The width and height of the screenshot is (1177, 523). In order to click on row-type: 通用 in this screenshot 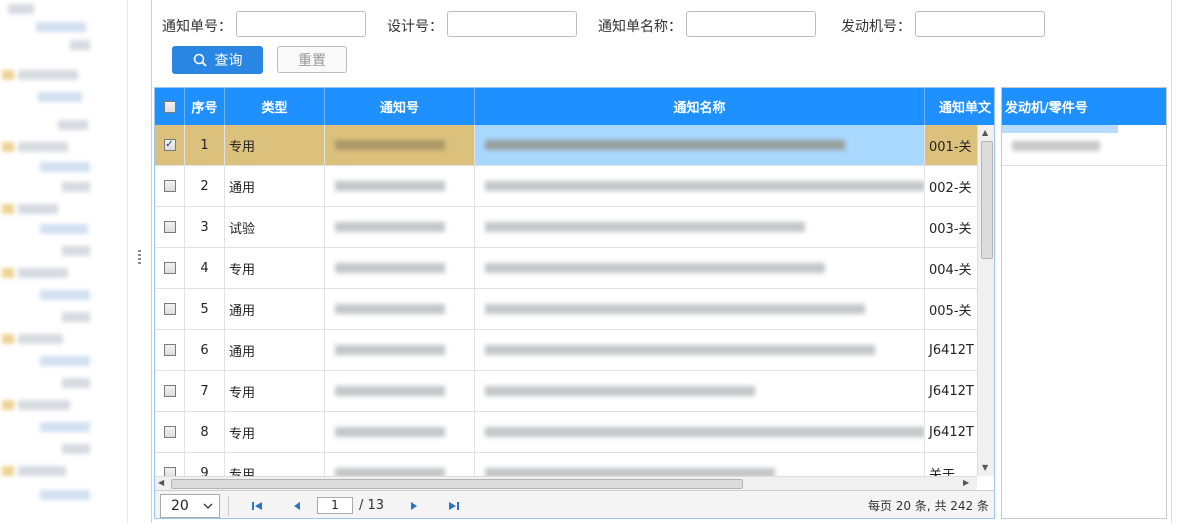, I will do `click(275, 309)`.